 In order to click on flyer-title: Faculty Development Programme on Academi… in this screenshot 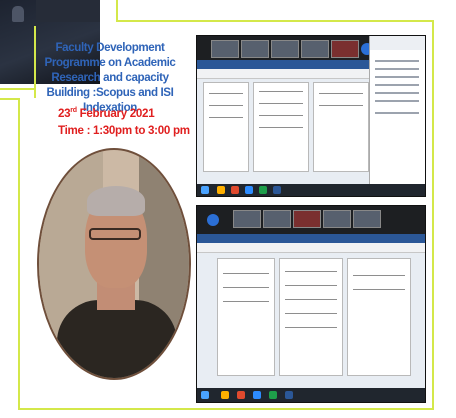, I will do `click(110, 77)`.